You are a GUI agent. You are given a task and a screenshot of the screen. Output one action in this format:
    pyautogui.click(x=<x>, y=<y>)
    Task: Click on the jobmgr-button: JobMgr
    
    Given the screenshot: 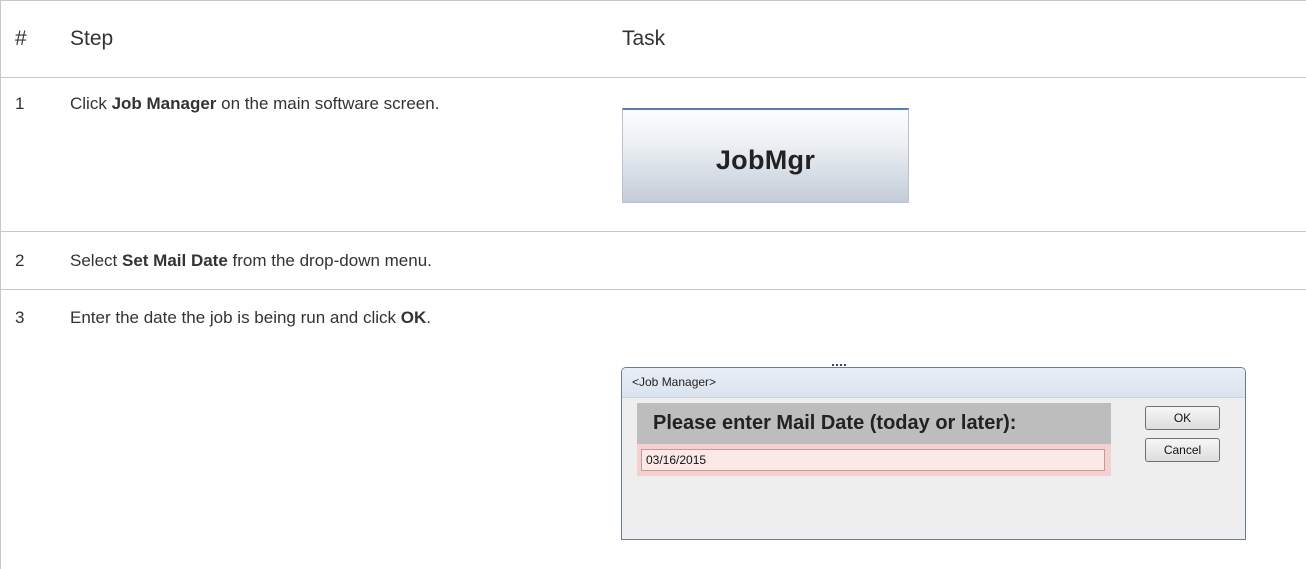 What is the action you would take?
    pyautogui.click(x=765, y=155)
    